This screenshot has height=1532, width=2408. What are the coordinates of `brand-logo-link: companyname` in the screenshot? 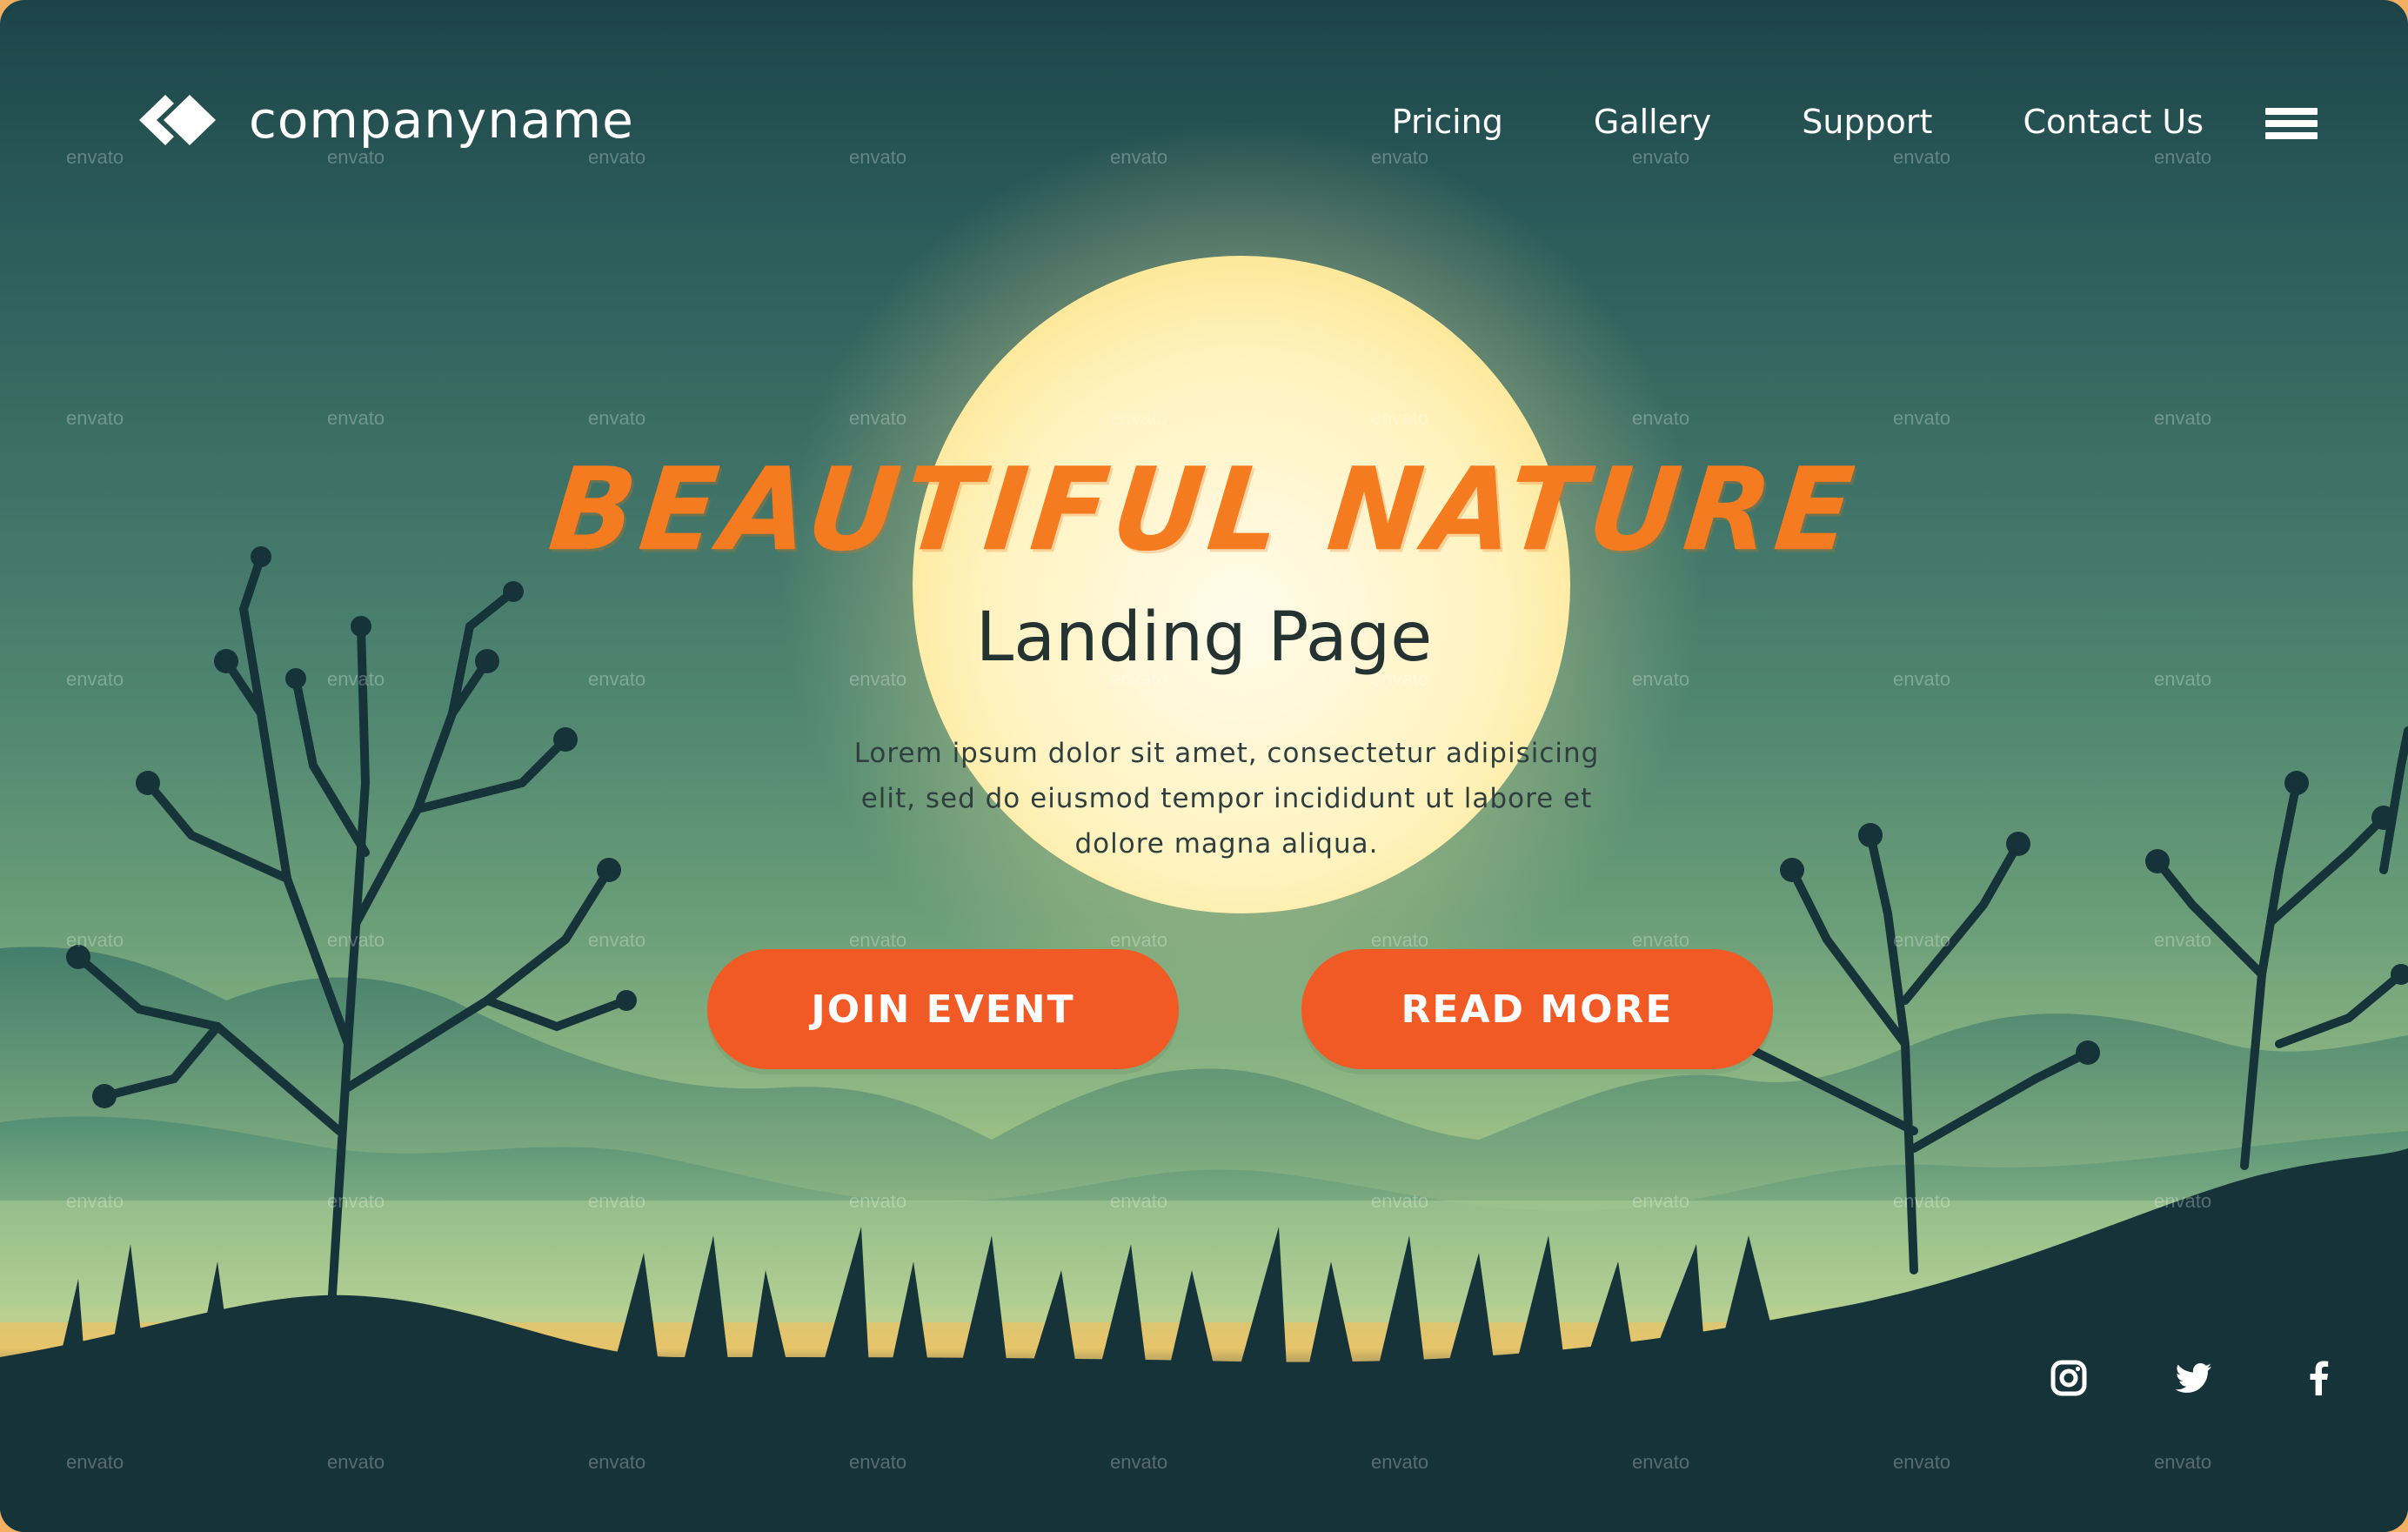 It's located at (385, 120).